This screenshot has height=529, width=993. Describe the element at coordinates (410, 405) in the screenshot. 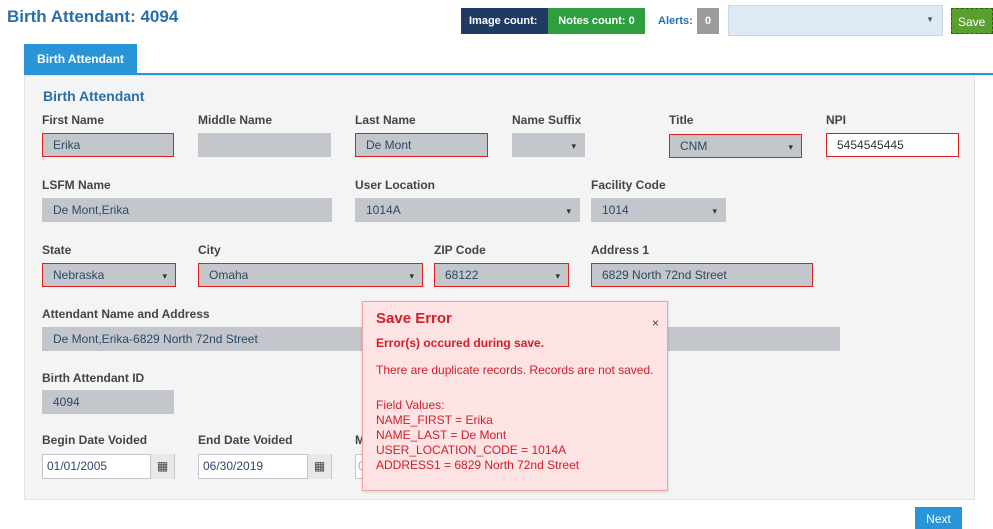

I see `field-values-heading: Field Values:` at that location.